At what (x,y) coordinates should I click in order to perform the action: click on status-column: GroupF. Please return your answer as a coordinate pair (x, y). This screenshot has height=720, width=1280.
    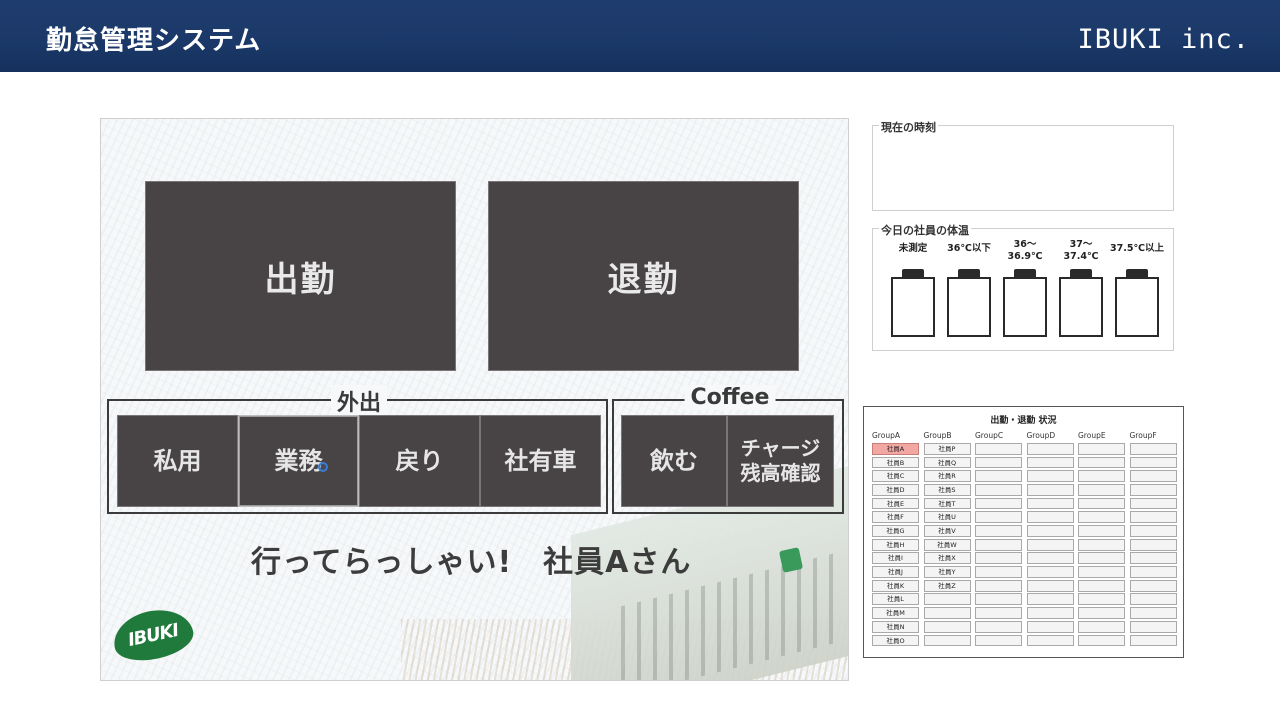
    Looking at the image, I should click on (1153, 539).